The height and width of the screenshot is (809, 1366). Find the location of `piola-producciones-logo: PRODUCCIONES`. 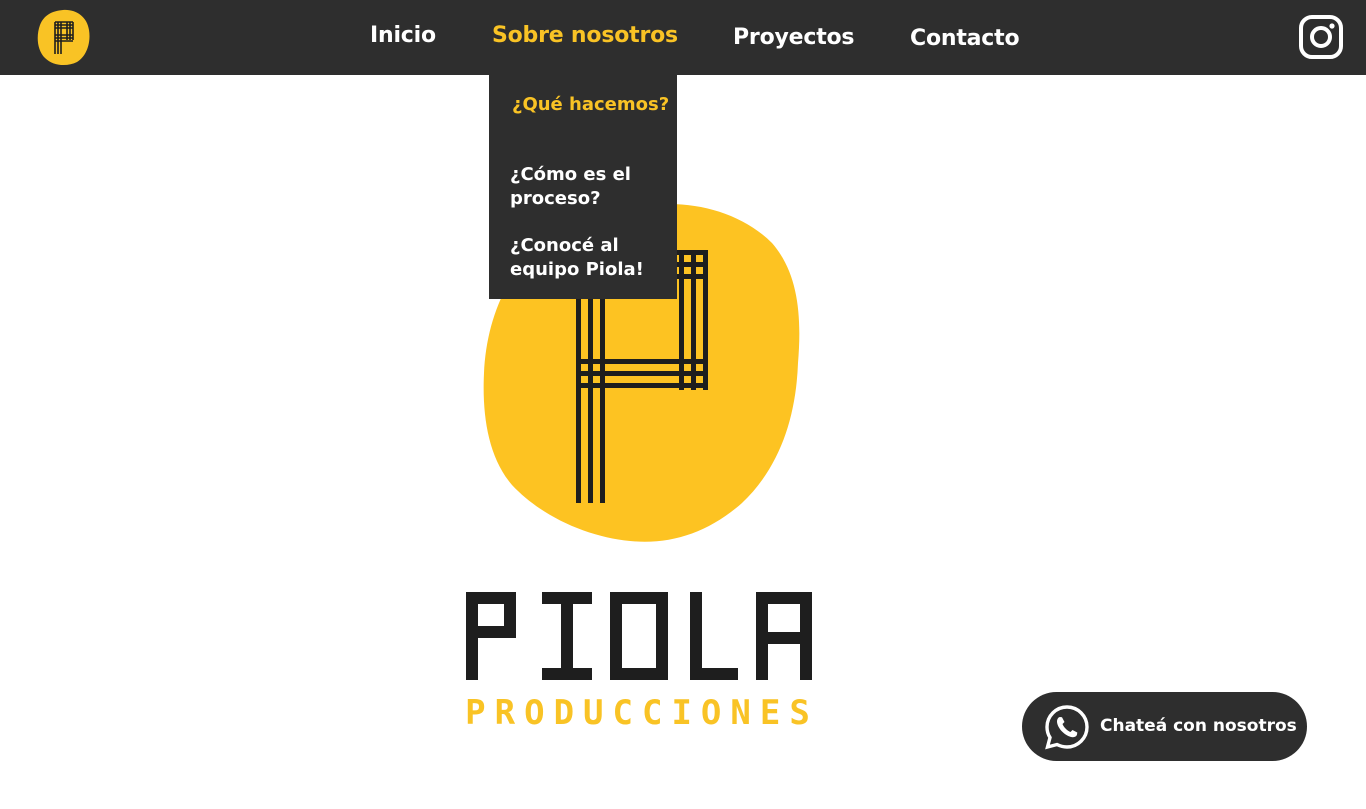

piola-producciones-logo: PRODUCCIONES is located at coordinates (642, 662).